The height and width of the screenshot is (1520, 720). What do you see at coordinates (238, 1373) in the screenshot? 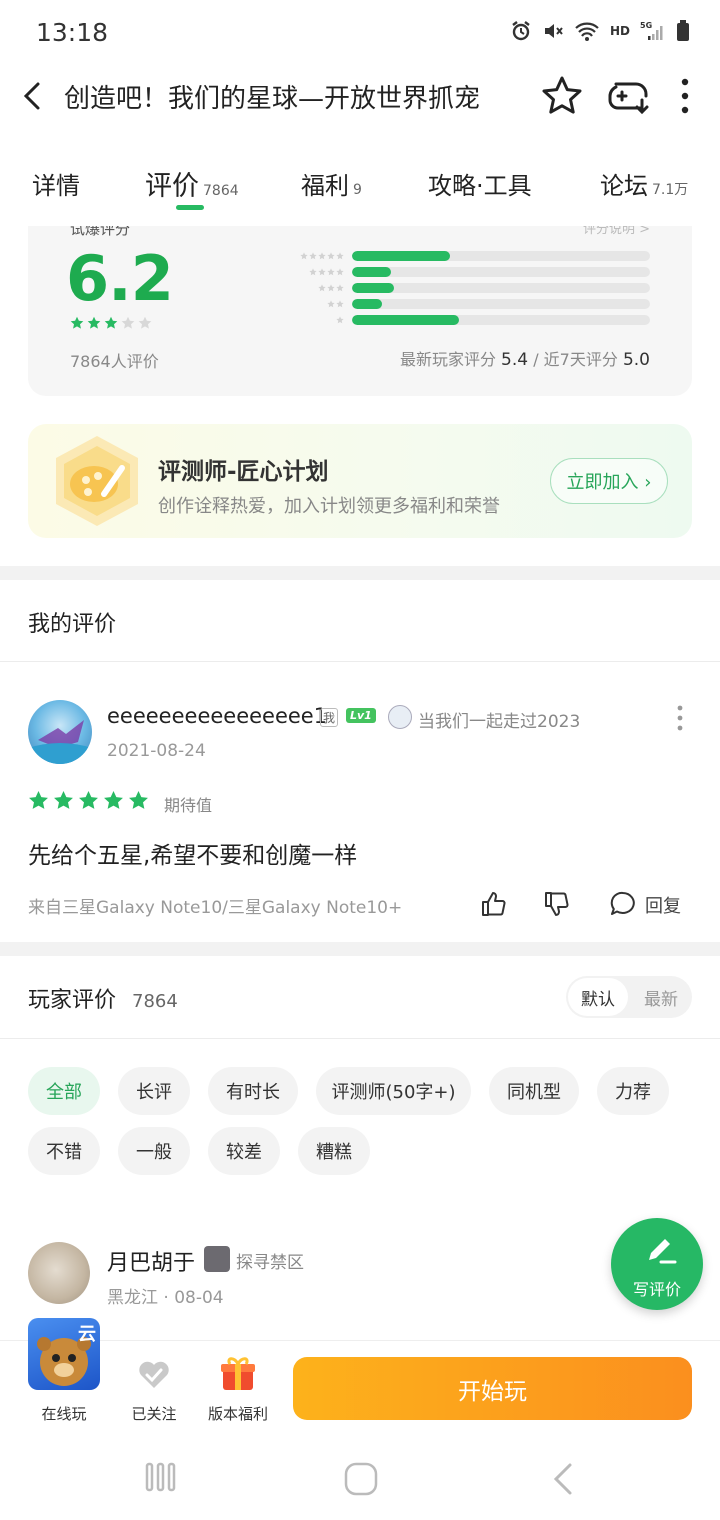
I see `gift-icon` at bounding box center [238, 1373].